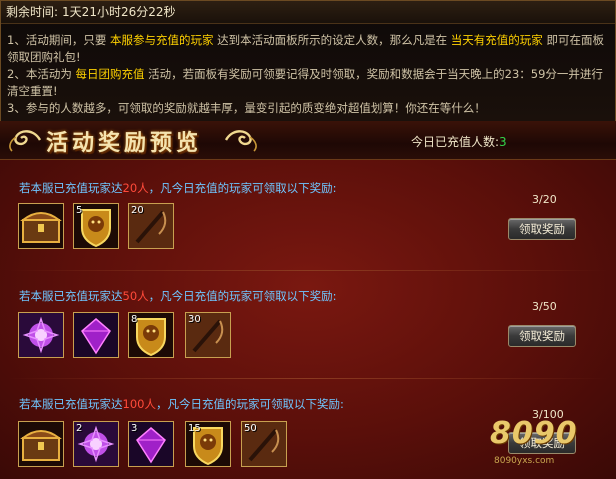  What do you see at coordinates (308, 12) in the screenshot?
I see `timer-bar: 剩余时间: 1天21小时26分22秒` at bounding box center [308, 12].